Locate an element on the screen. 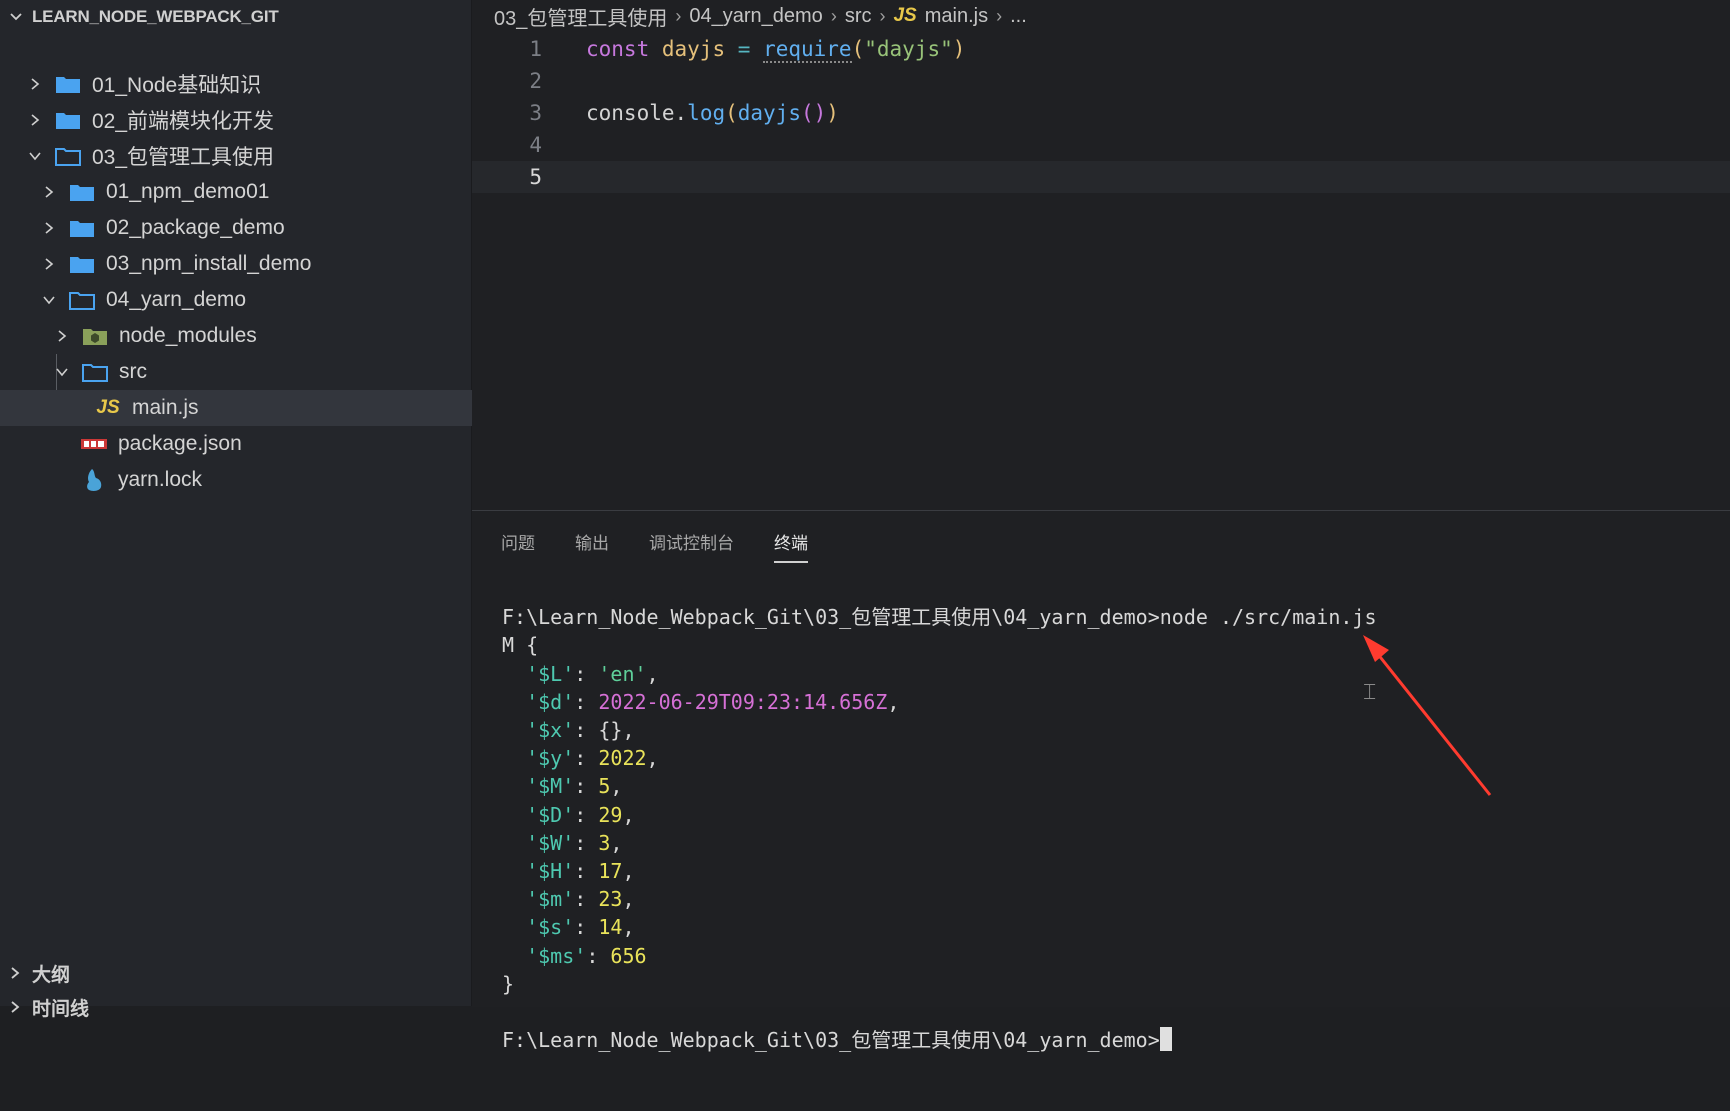 Image resolution: width=1730 pixels, height=1111 pixels. explorer-header: LEARN_NODE_WEBPACK_GIT is located at coordinates (235, 16).